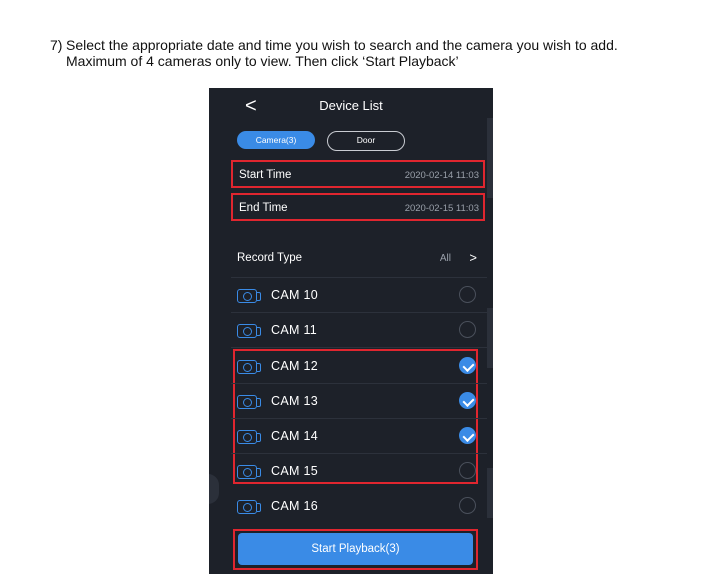 This screenshot has height=584, width=704. Describe the element at coordinates (294, 295) in the screenshot. I see `camera-name: CAM 10` at that location.